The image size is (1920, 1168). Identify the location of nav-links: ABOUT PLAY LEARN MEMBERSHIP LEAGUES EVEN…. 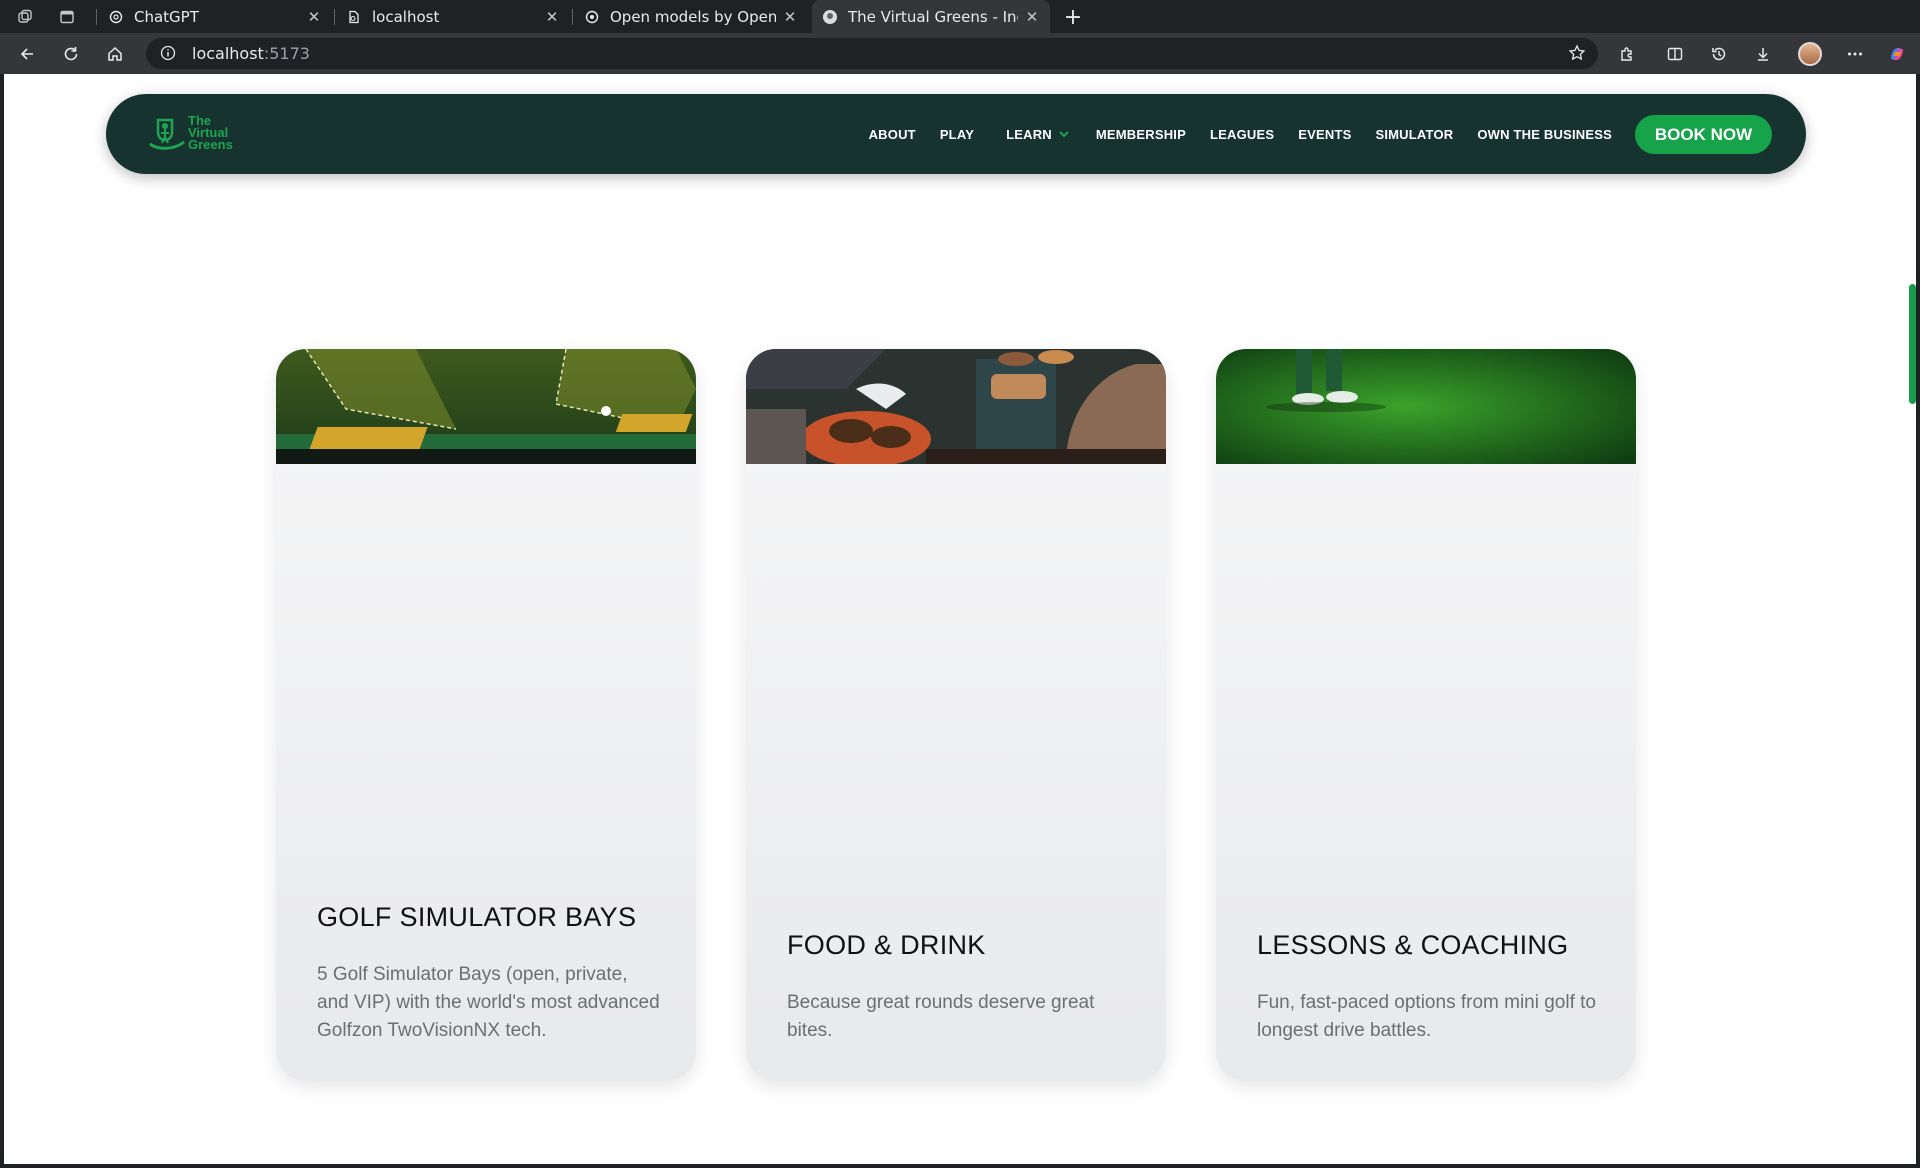
(1228, 134).